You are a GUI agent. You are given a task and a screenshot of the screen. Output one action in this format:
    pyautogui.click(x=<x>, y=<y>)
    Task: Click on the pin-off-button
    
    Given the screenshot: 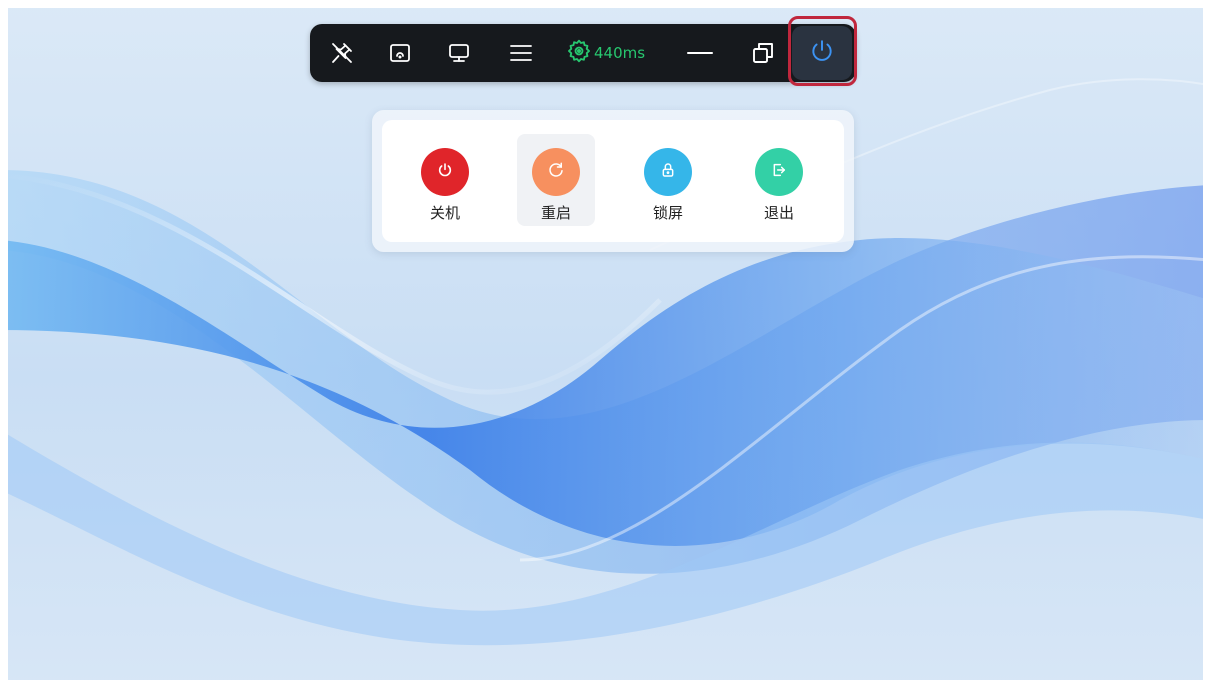 What is the action you would take?
    pyautogui.click(x=342, y=53)
    